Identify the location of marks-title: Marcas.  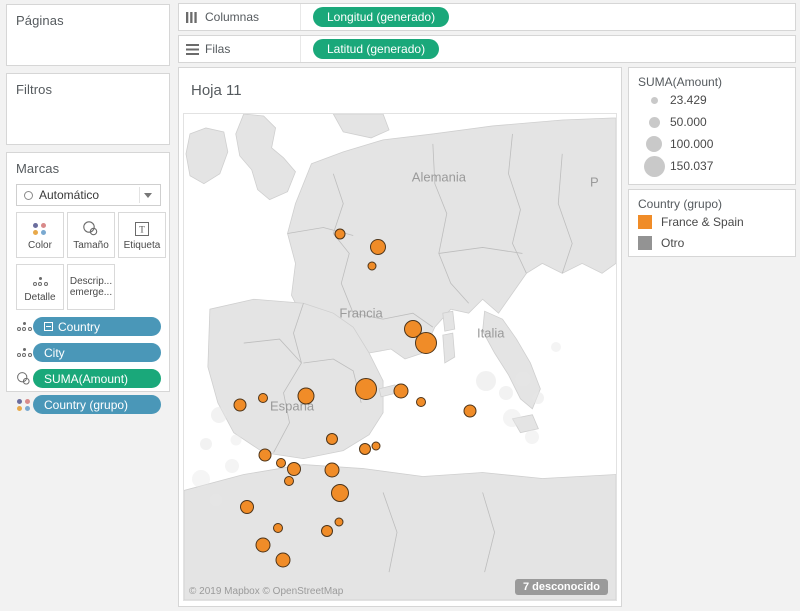
(38, 168).